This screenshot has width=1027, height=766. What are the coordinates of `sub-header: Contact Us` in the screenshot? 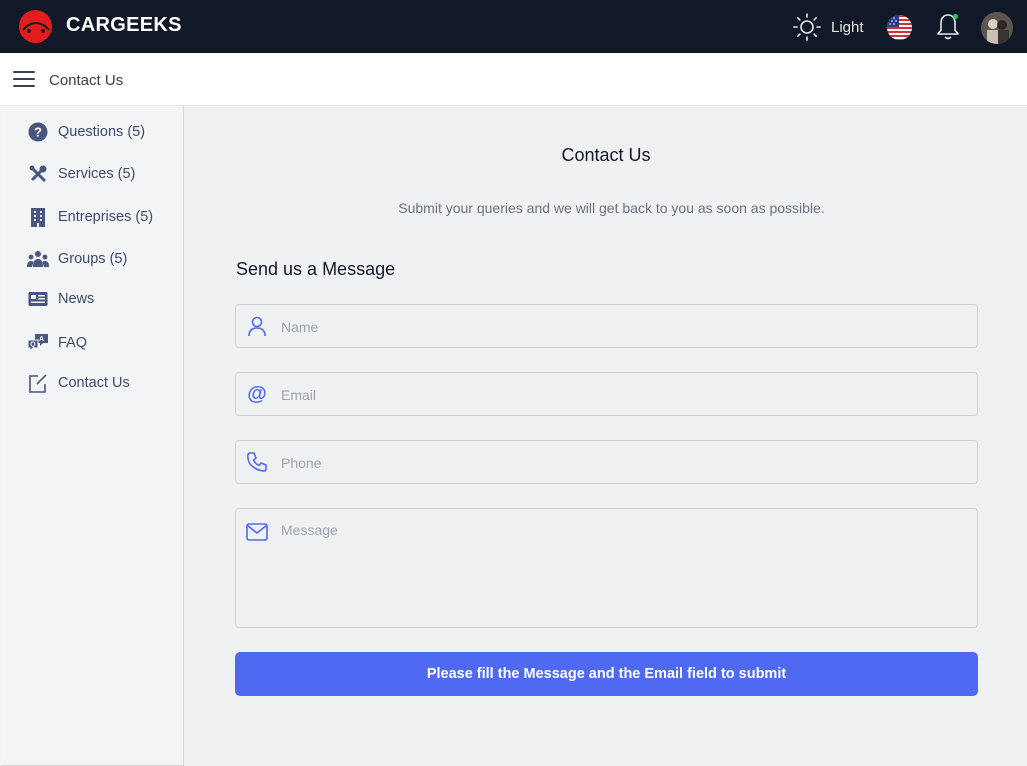 It's located at (513, 79).